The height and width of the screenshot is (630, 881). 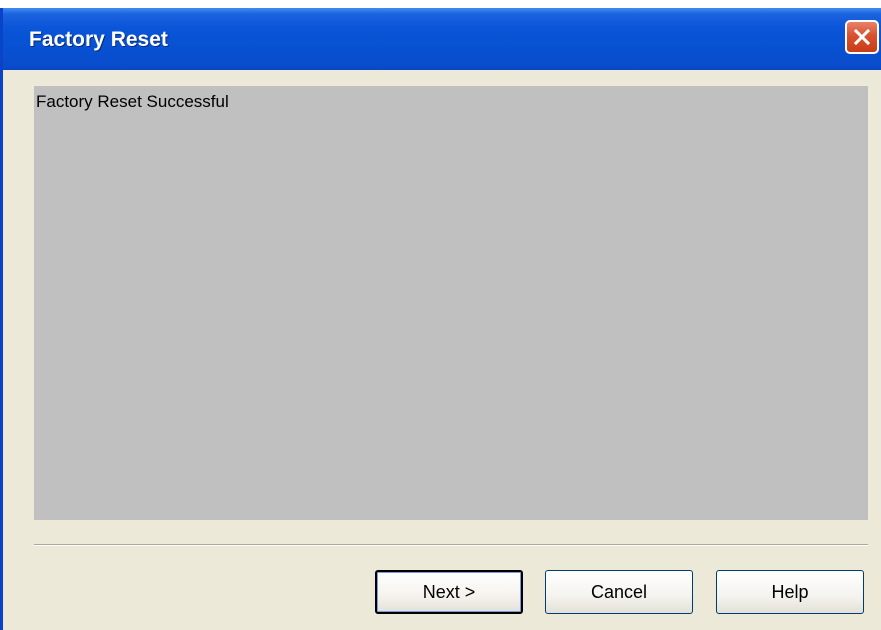 I want to click on status-message: Factory Reset Successful, so click(x=132, y=101).